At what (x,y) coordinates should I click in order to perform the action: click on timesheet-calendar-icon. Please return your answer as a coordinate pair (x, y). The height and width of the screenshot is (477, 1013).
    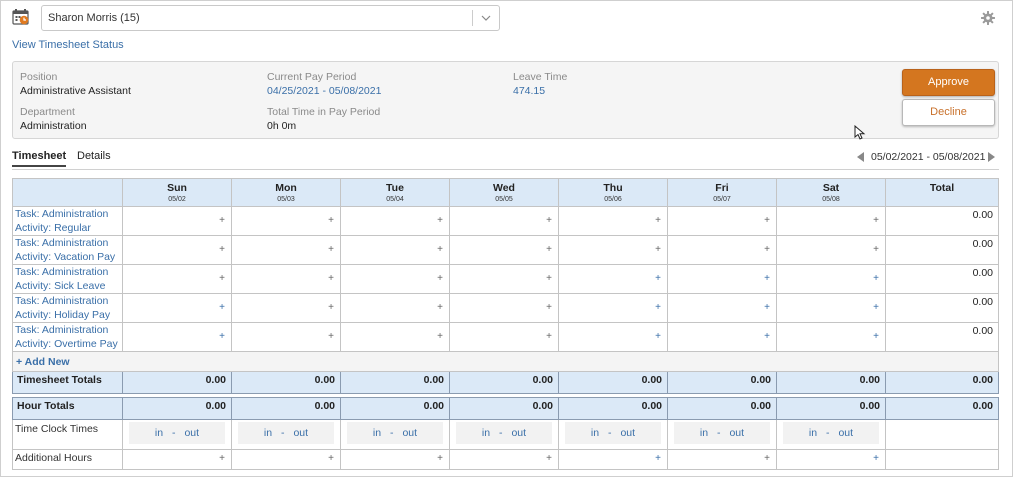
    Looking at the image, I should click on (21, 17).